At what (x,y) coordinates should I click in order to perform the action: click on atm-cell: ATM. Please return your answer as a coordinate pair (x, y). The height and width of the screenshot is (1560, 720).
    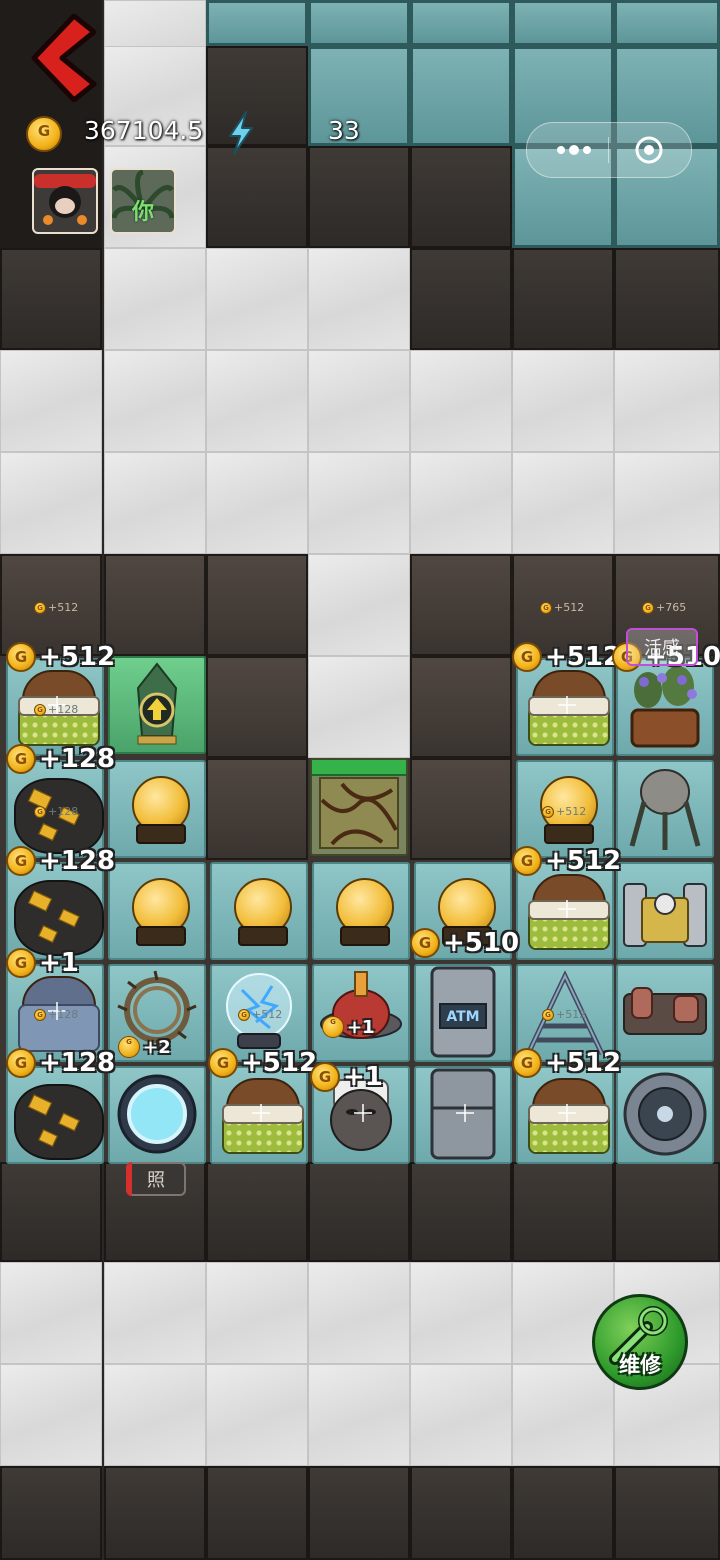
    Looking at the image, I should click on (463, 1013).